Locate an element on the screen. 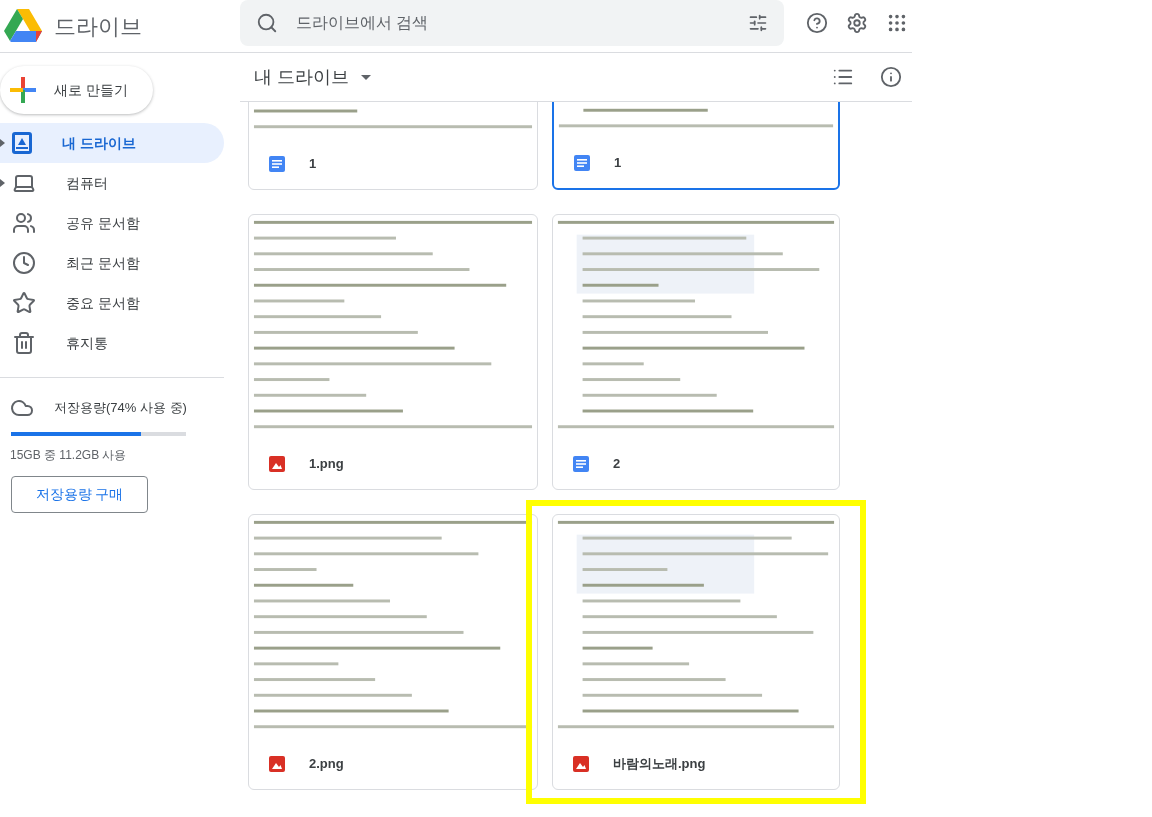 This screenshot has height=817, width=1152. filter-icon is located at coordinates (758, 23).